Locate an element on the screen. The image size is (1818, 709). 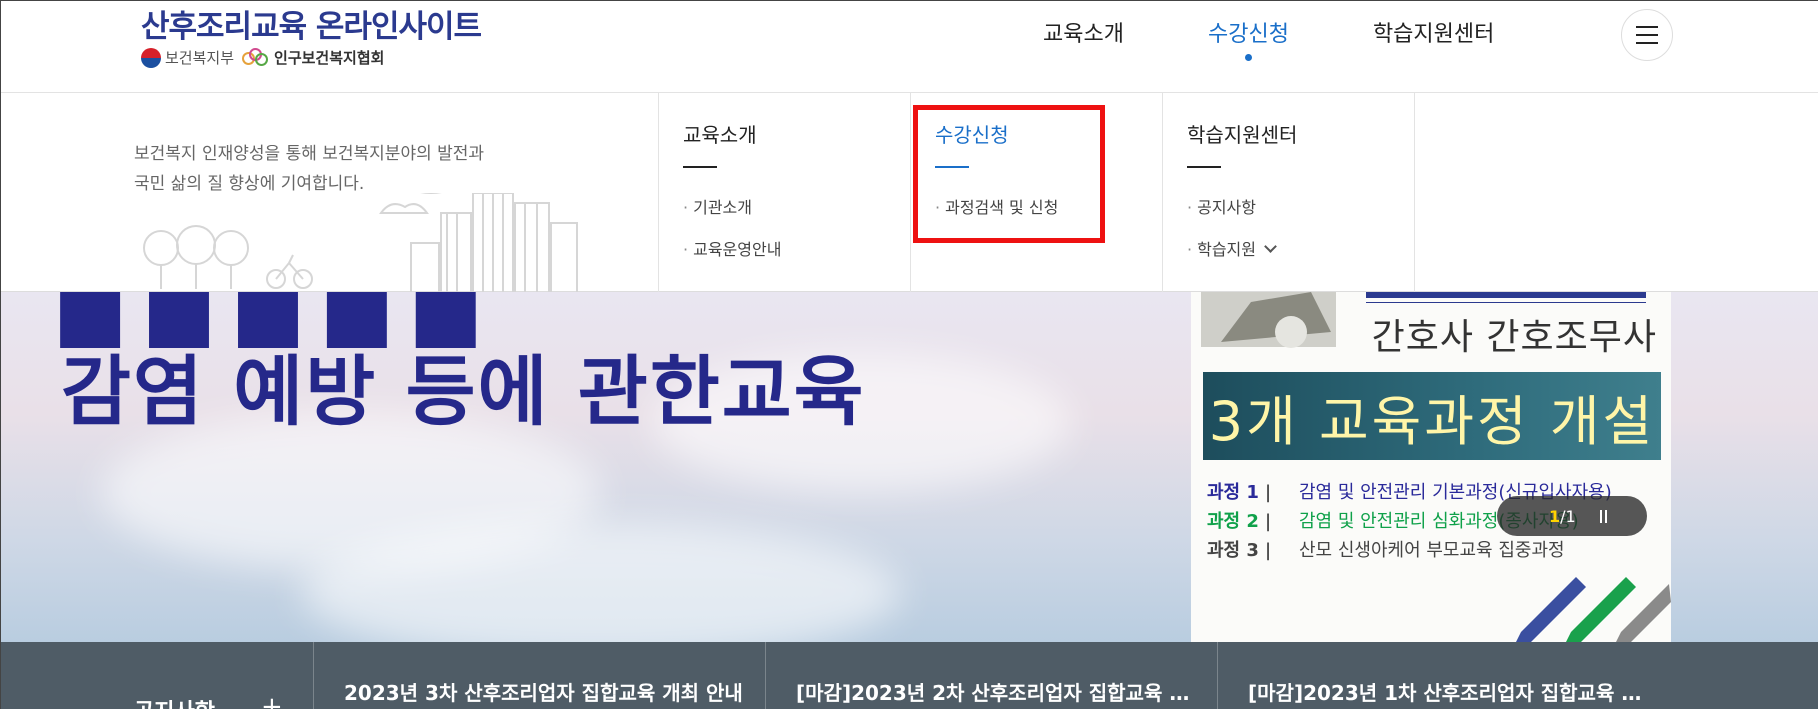
notice-label: 공지사항 is located at coordinates (174, 701).